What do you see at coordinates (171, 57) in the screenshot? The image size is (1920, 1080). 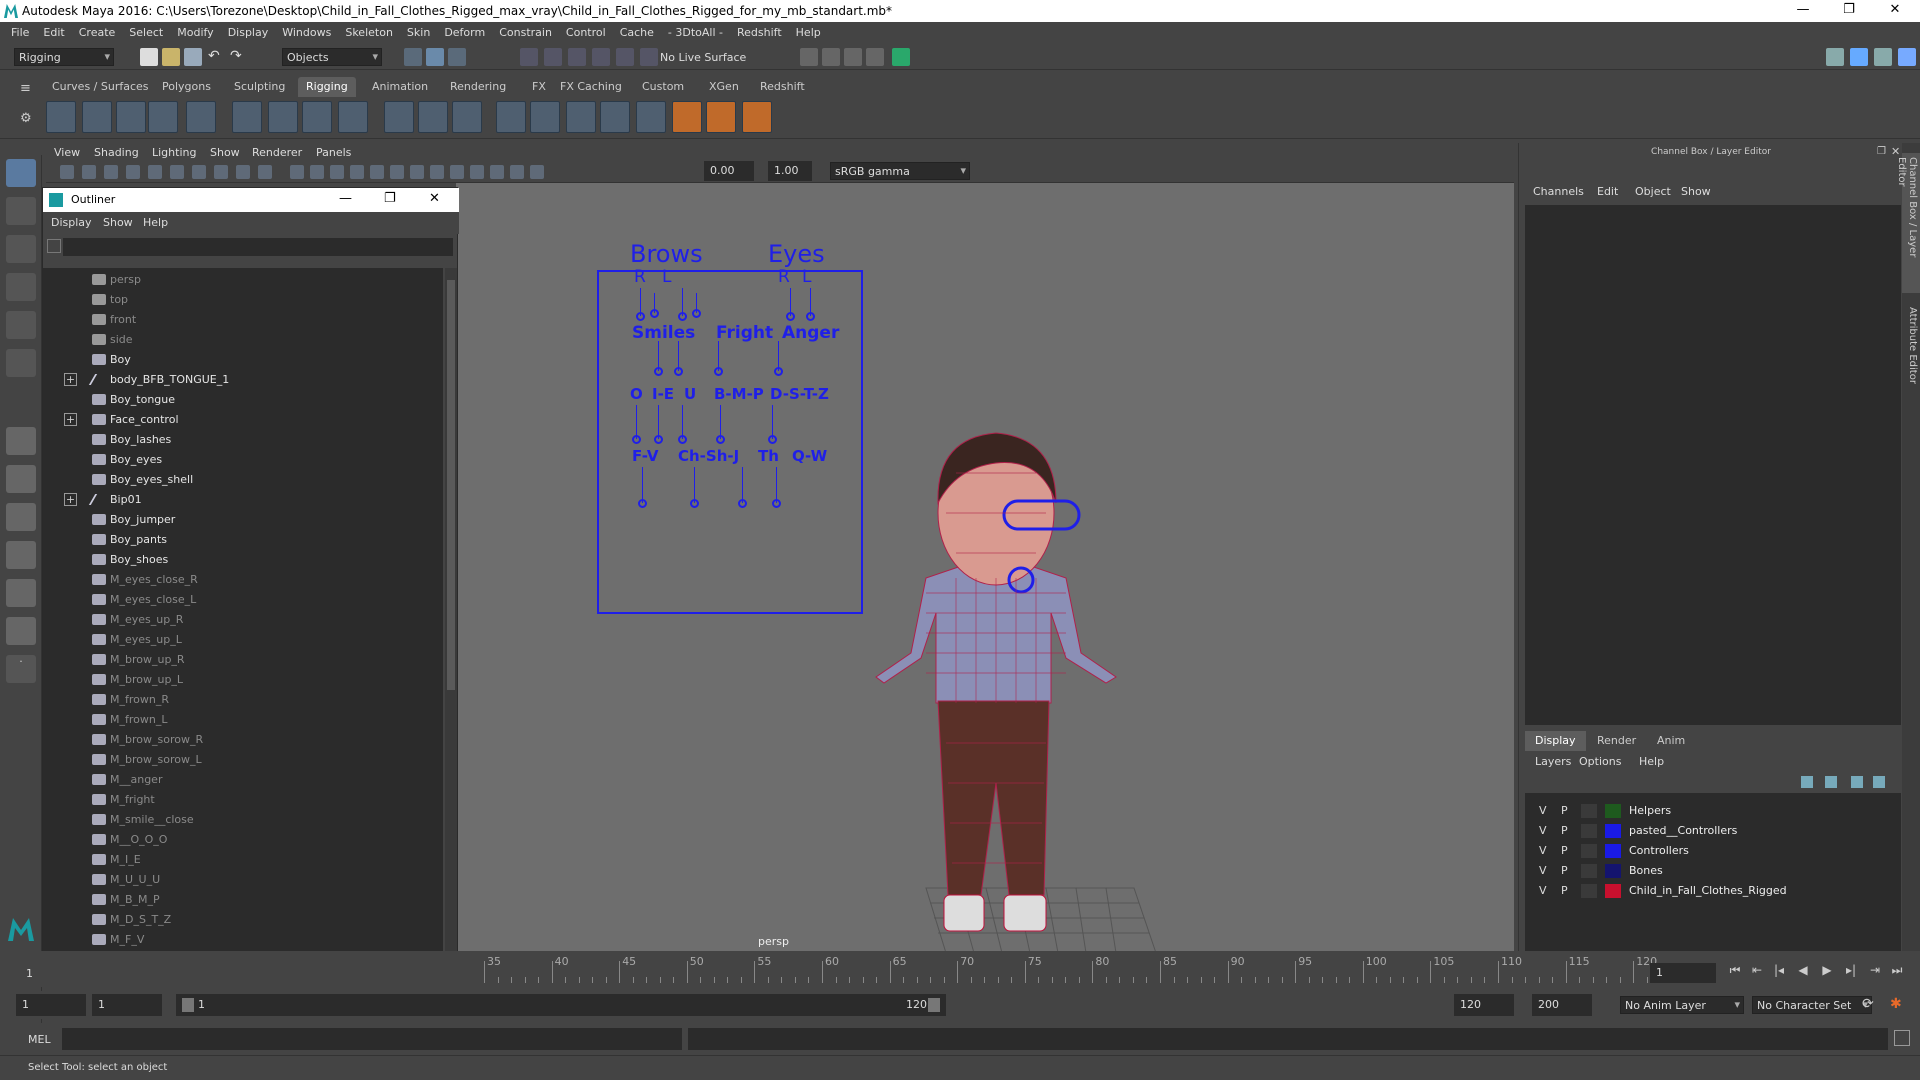 I see `open-scene-icon` at bounding box center [171, 57].